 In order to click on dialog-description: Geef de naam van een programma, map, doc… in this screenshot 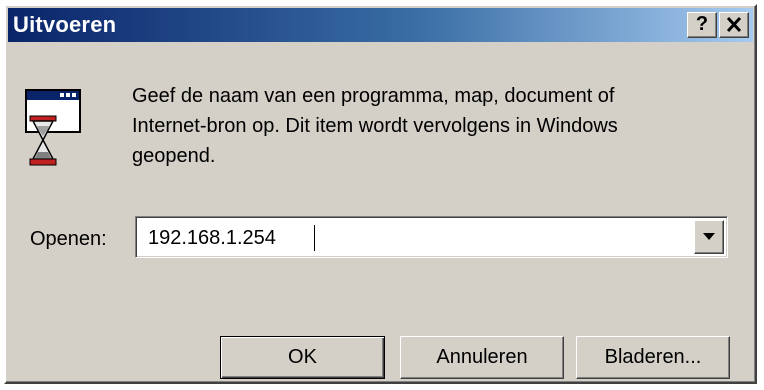, I will do `click(375, 126)`.